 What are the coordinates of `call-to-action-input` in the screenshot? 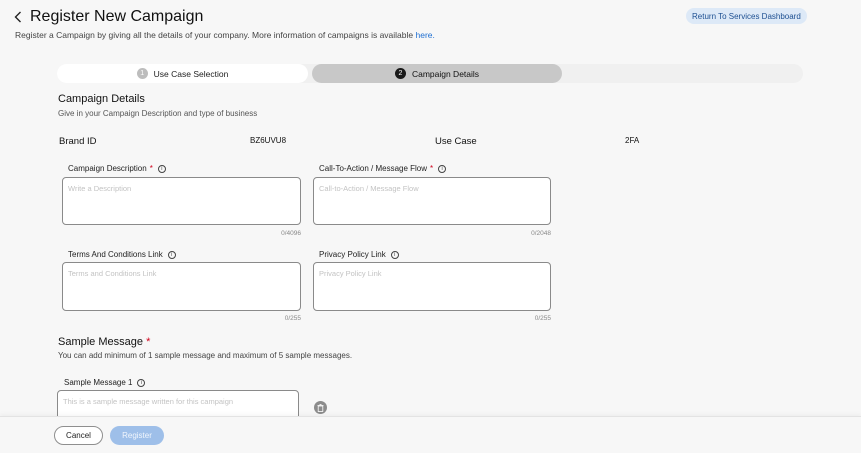 It's located at (432, 201).